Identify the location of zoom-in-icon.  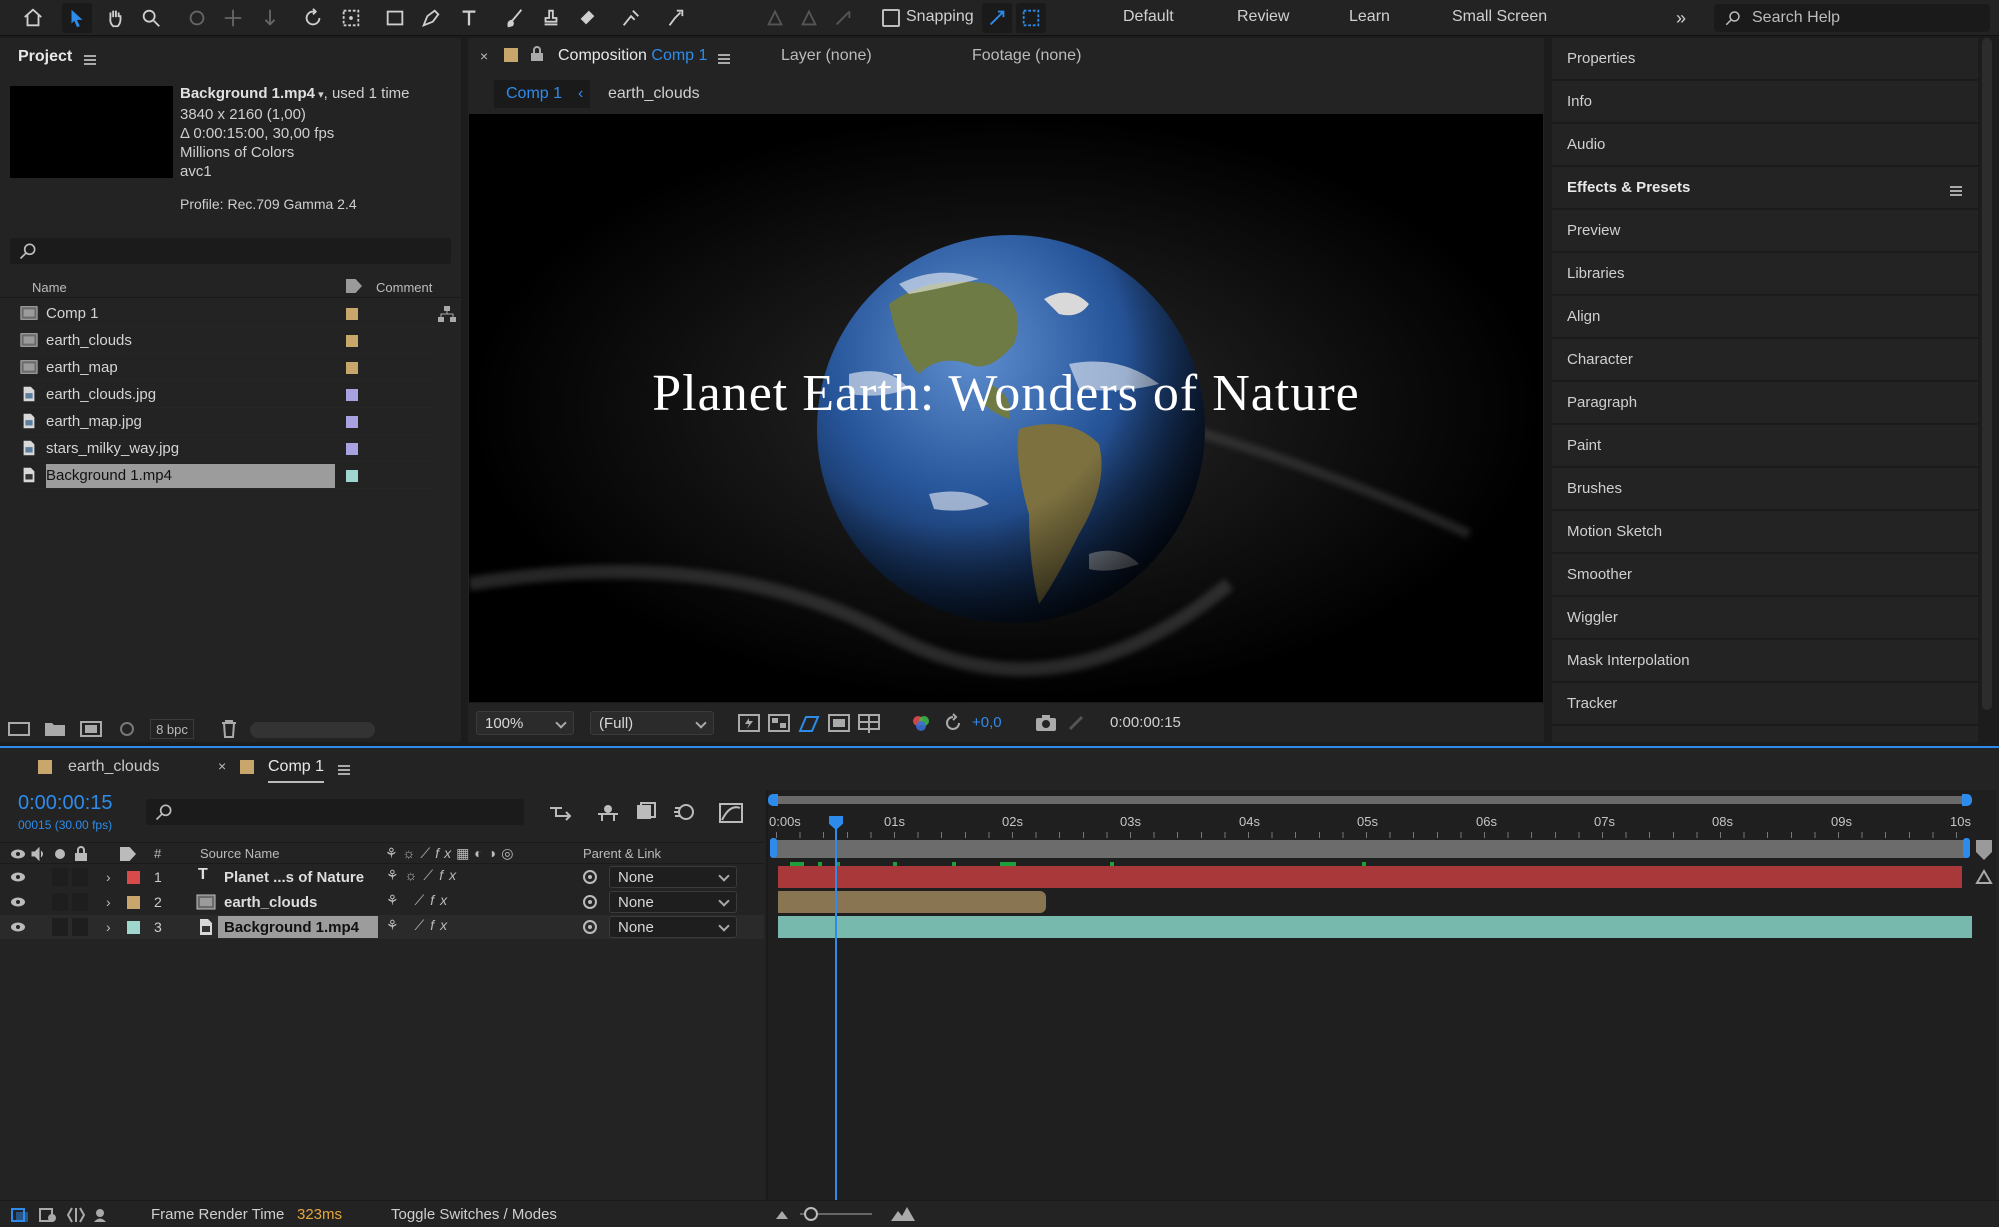
(903, 1214).